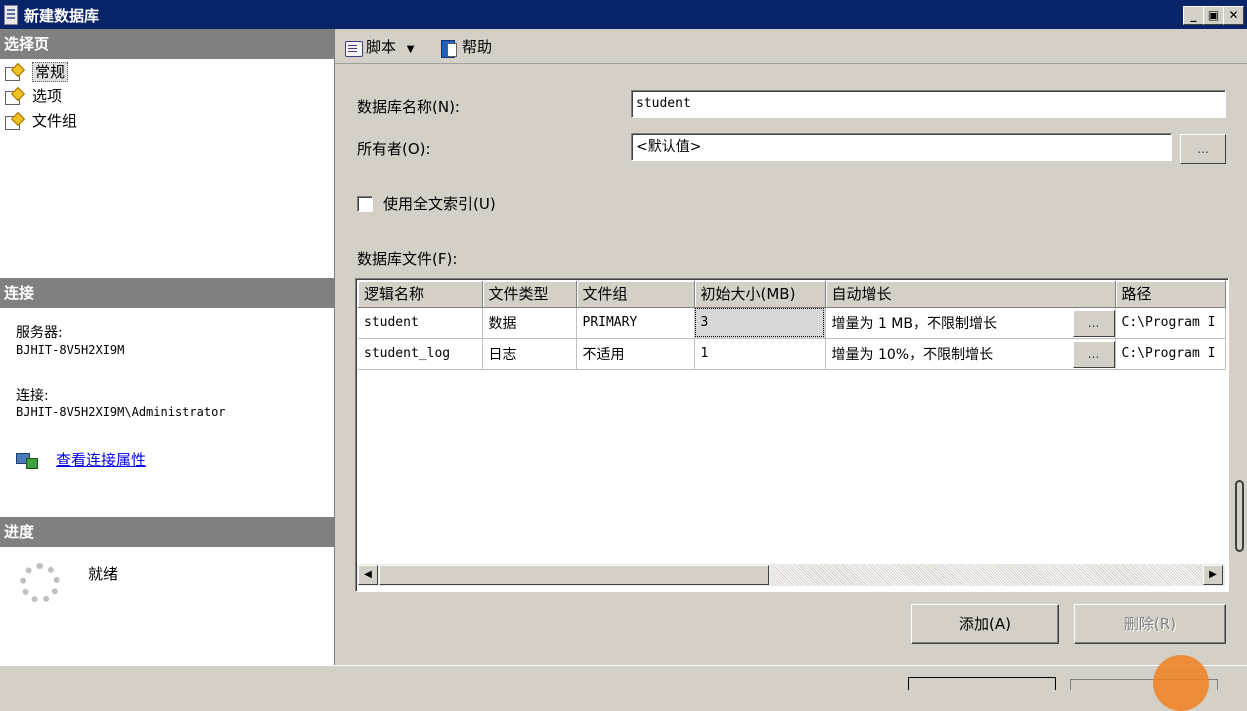 The width and height of the screenshot is (1247, 711). I want to click on db-name-input: student, so click(928, 104).